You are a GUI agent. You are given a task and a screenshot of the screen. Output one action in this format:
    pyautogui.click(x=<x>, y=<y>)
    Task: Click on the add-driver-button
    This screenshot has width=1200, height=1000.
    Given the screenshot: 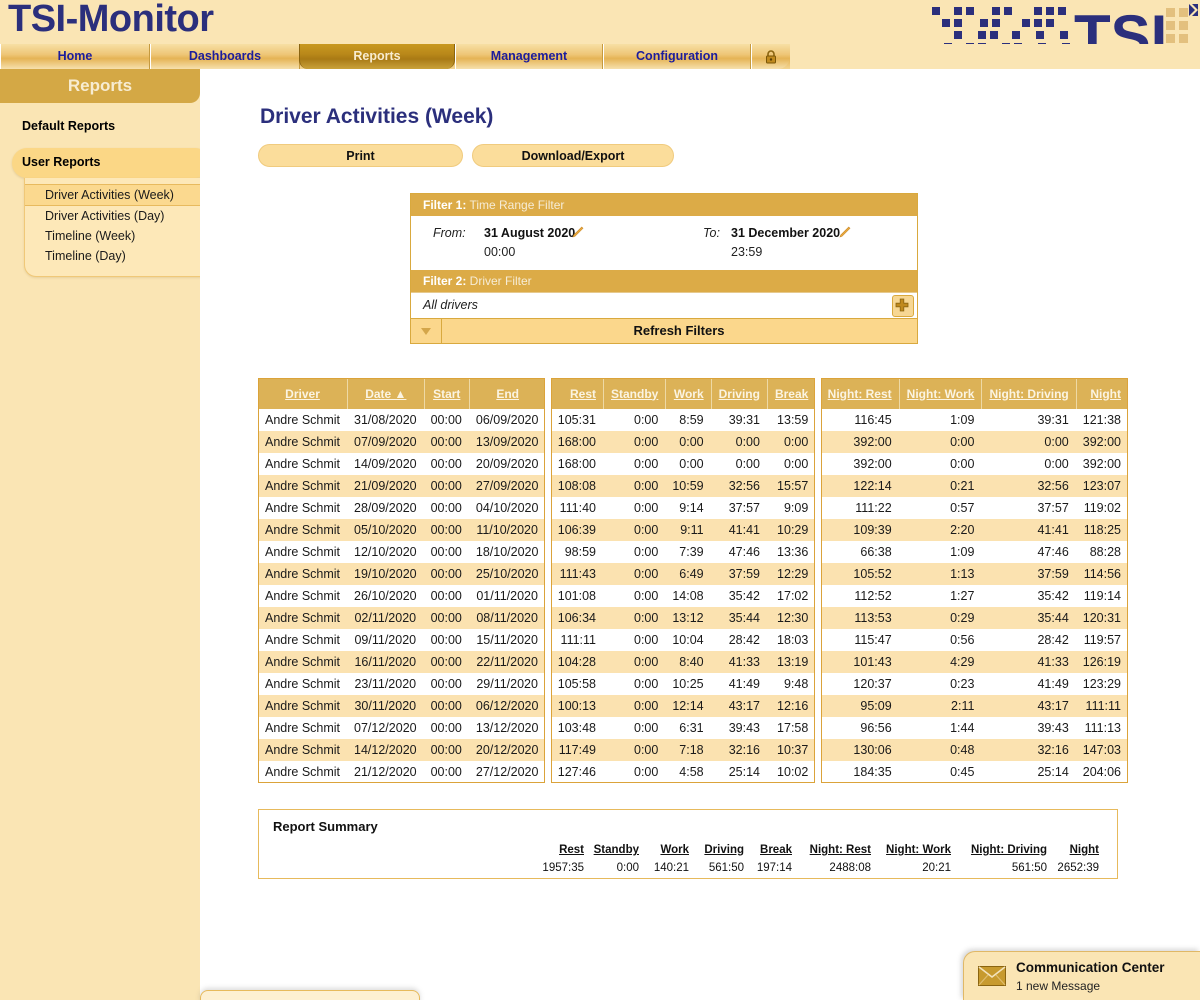 What is the action you would take?
    pyautogui.click(x=903, y=306)
    